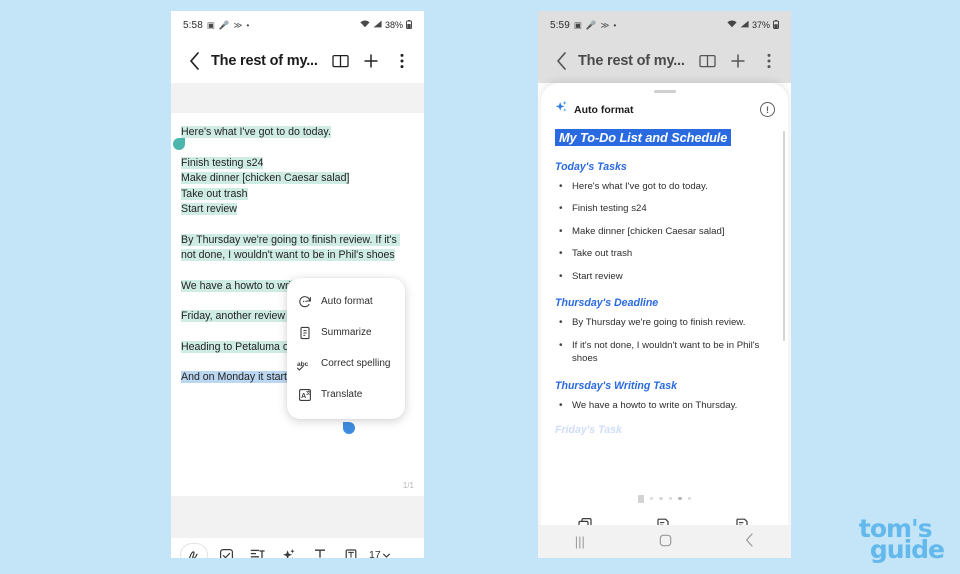 This screenshot has width=960, height=574. What do you see at coordinates (342, 394) in the screenshot?
I see `menu-item-label: Translate` at bounding box center [342, 394].